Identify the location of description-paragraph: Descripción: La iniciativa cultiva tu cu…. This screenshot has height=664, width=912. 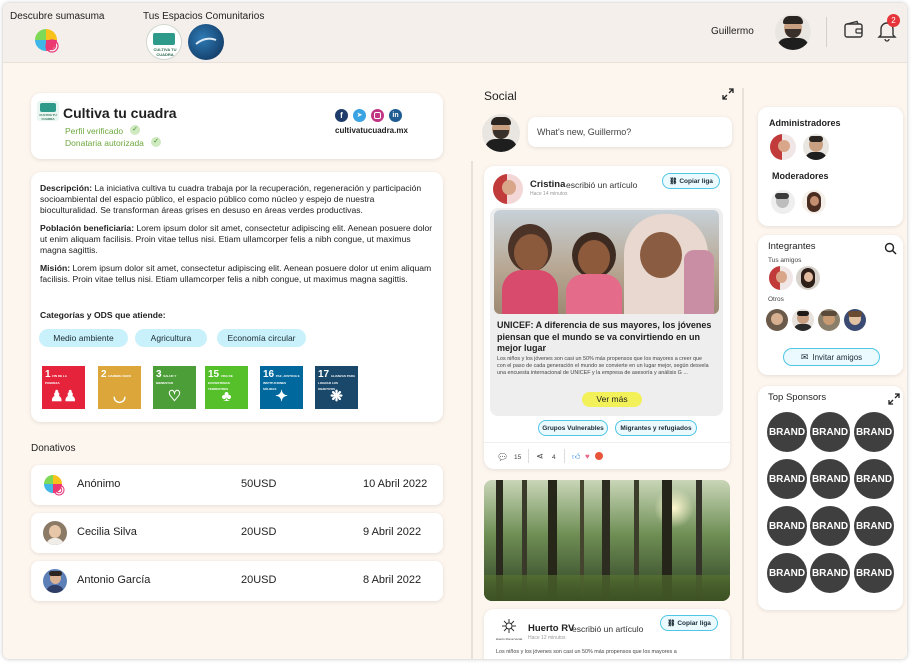
(231, 199).